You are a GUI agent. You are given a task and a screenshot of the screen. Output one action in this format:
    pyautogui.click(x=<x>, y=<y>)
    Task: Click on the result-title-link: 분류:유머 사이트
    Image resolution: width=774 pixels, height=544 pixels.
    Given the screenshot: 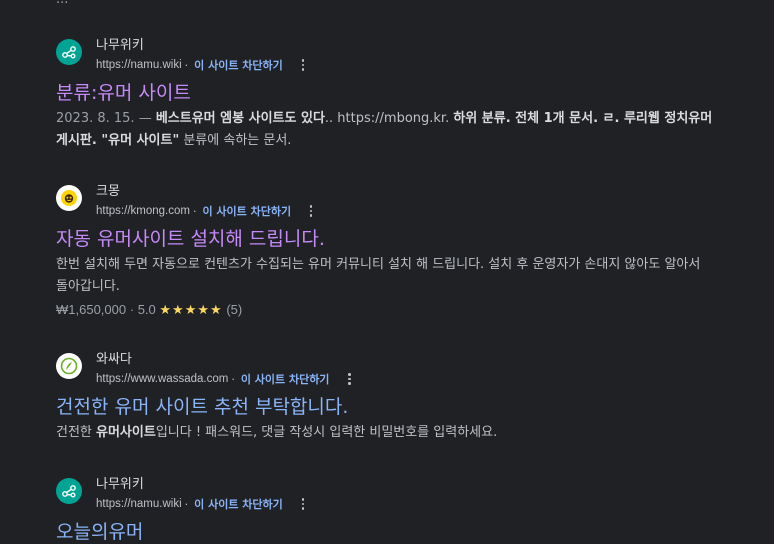 What is the action you would take?
    pyautogui.click(x=386, y=93)
    